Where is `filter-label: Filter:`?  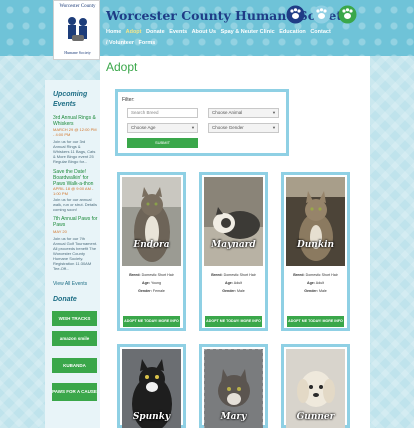
filter-label: Filter: is located at coordinates (128, 100).